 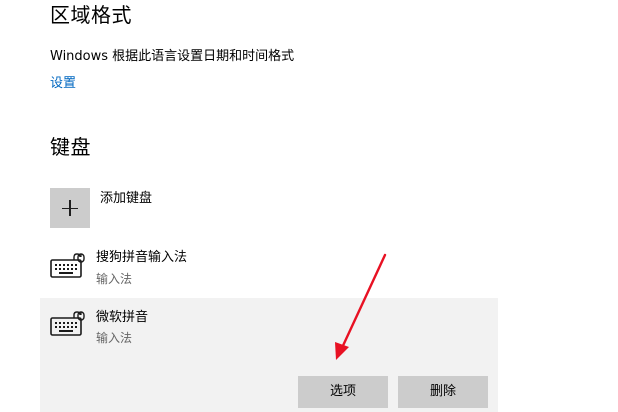 I want to click on region-format-heading: 区域格式, so click(x=91, y=15).